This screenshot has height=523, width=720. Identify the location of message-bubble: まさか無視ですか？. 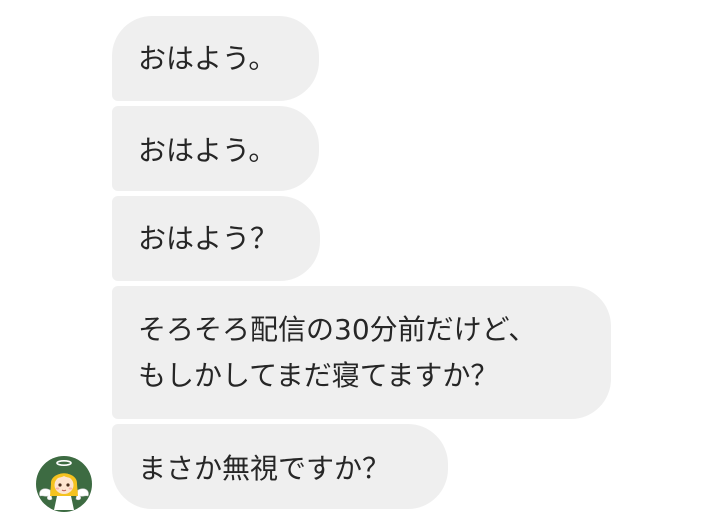
(280, 466).